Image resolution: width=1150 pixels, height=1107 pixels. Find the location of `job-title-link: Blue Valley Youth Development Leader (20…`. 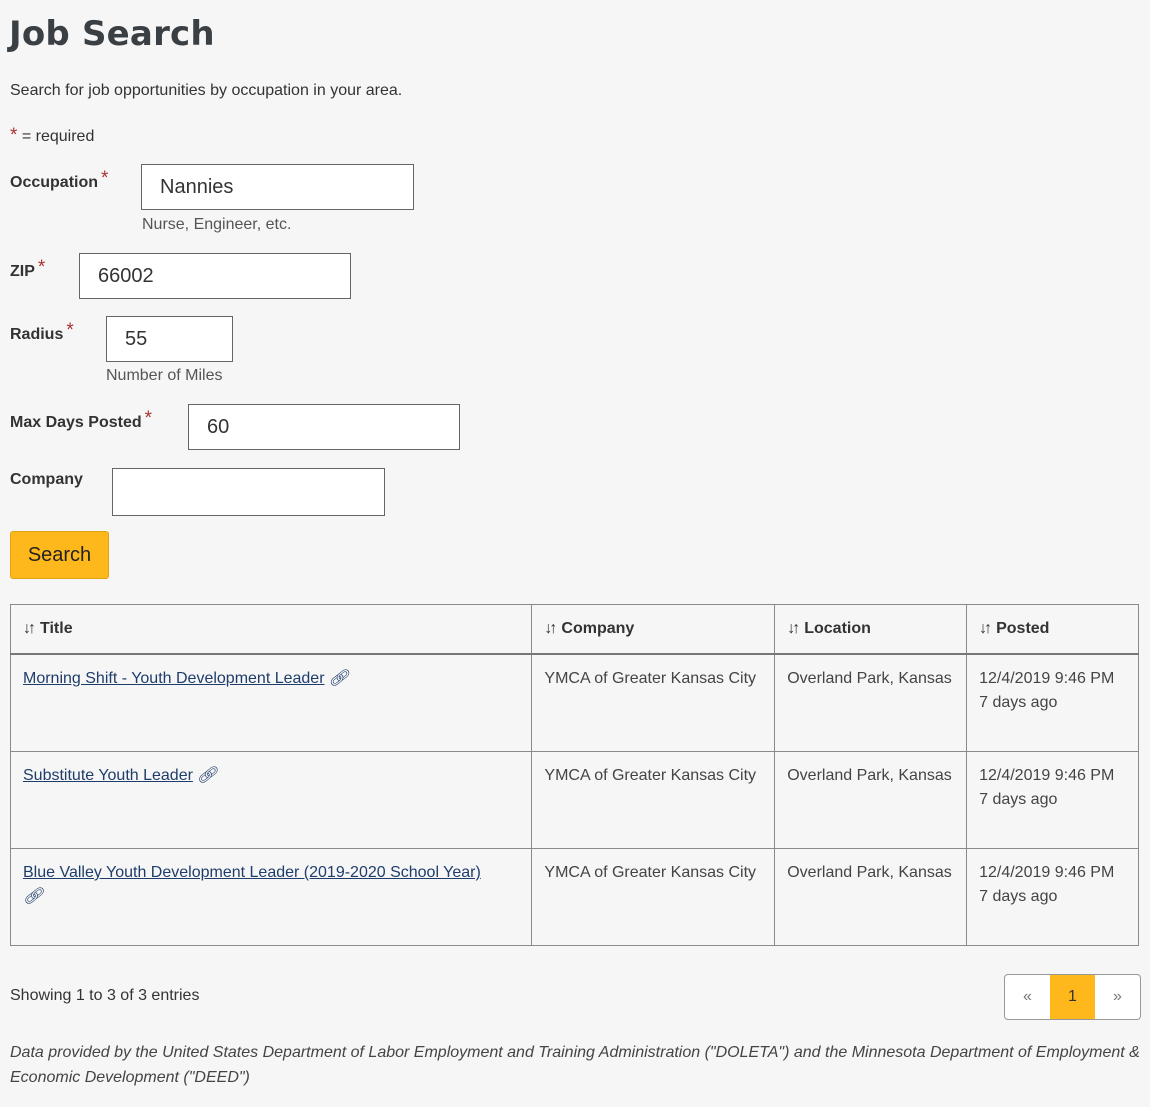

job-title-link: Blue Valley Youth Development Leader (20… is located at coordinates (252, 872).